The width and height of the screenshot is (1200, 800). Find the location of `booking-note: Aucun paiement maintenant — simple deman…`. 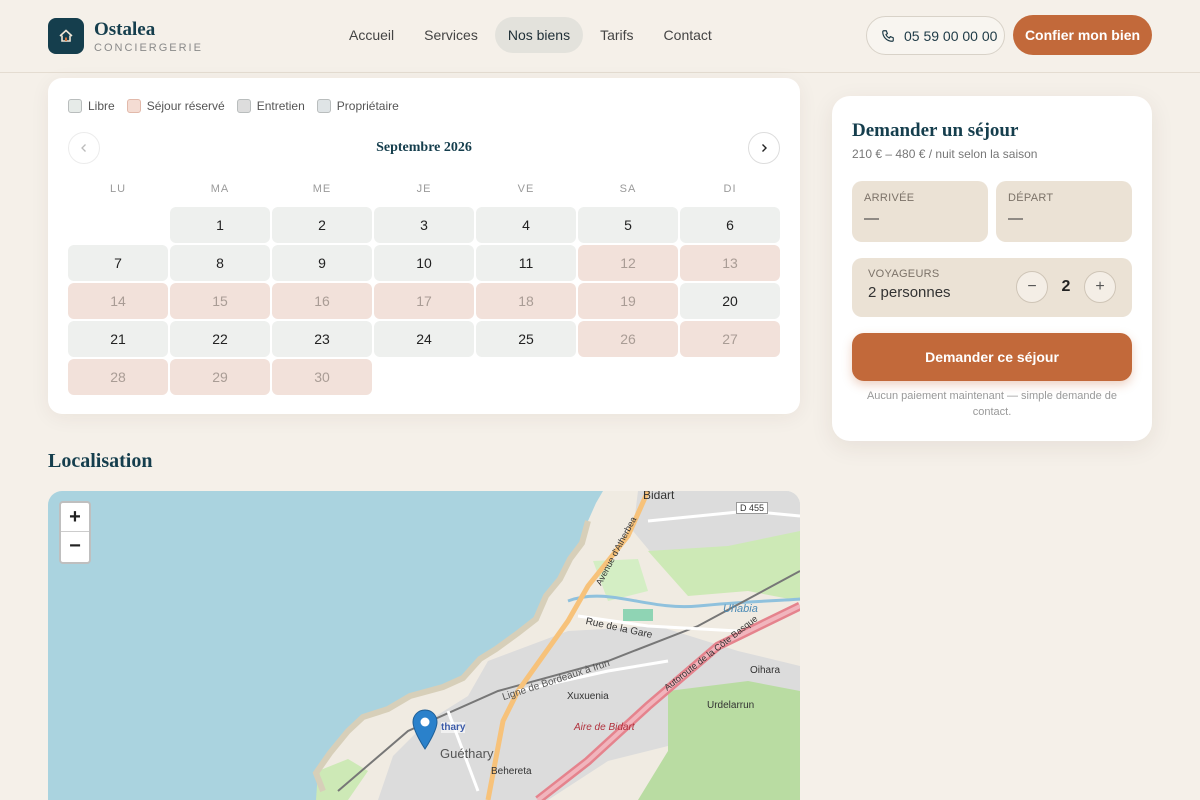

booking-note: Aucun paiement maintenant — simple deman… is located at coordinates (992, 404).